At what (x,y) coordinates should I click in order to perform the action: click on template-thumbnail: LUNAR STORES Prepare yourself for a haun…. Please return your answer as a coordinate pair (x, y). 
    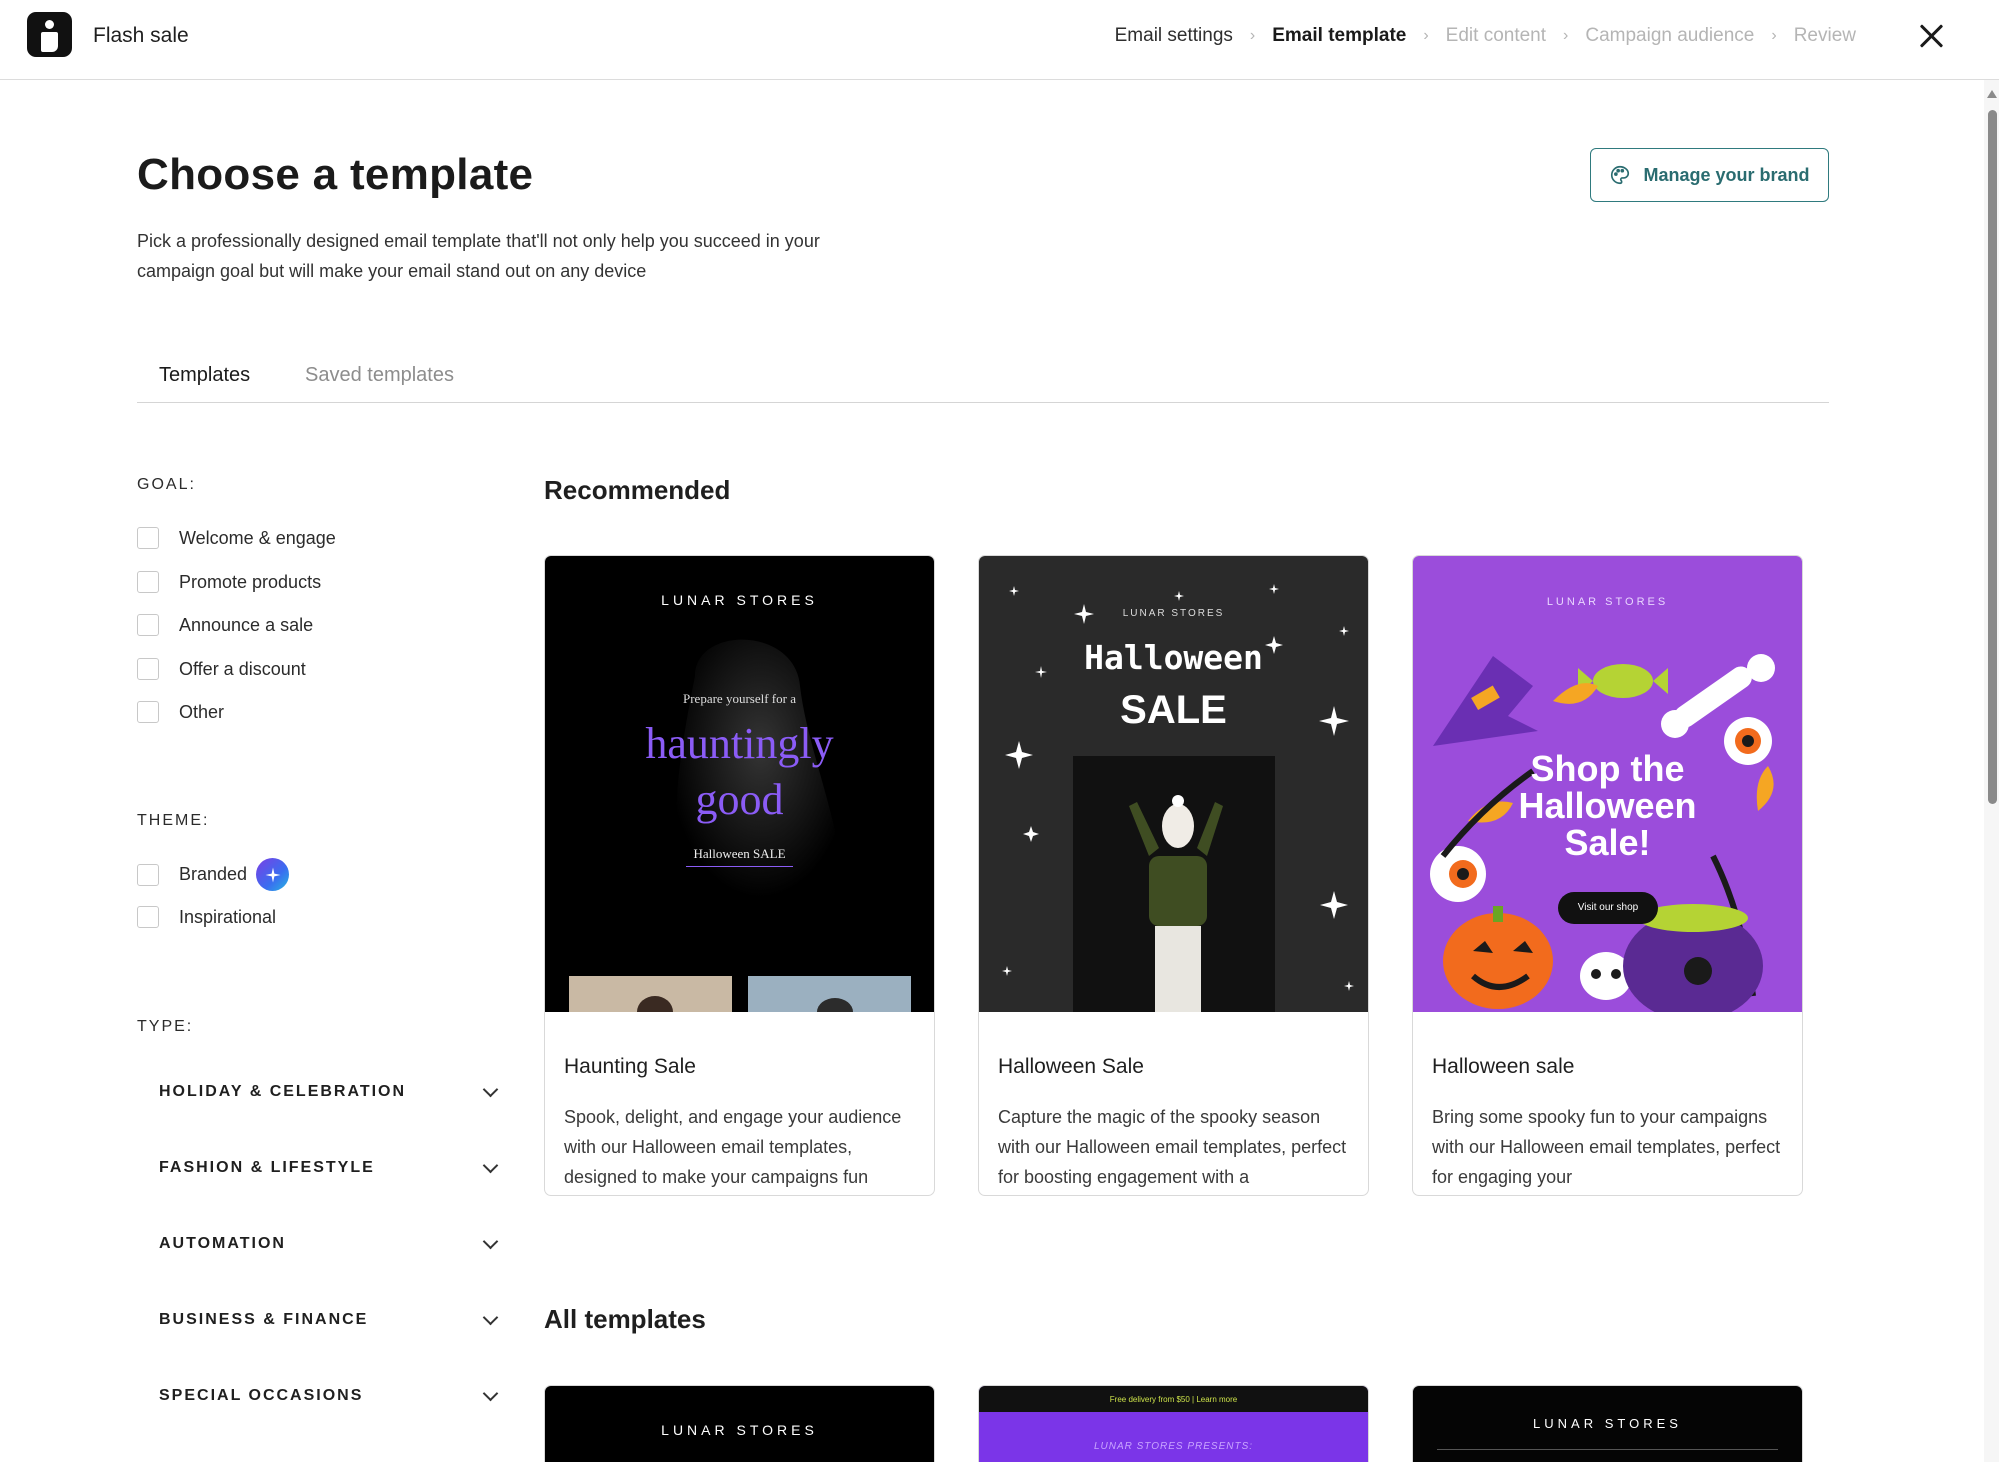
    Looking at the image, I should click on (739, 784).